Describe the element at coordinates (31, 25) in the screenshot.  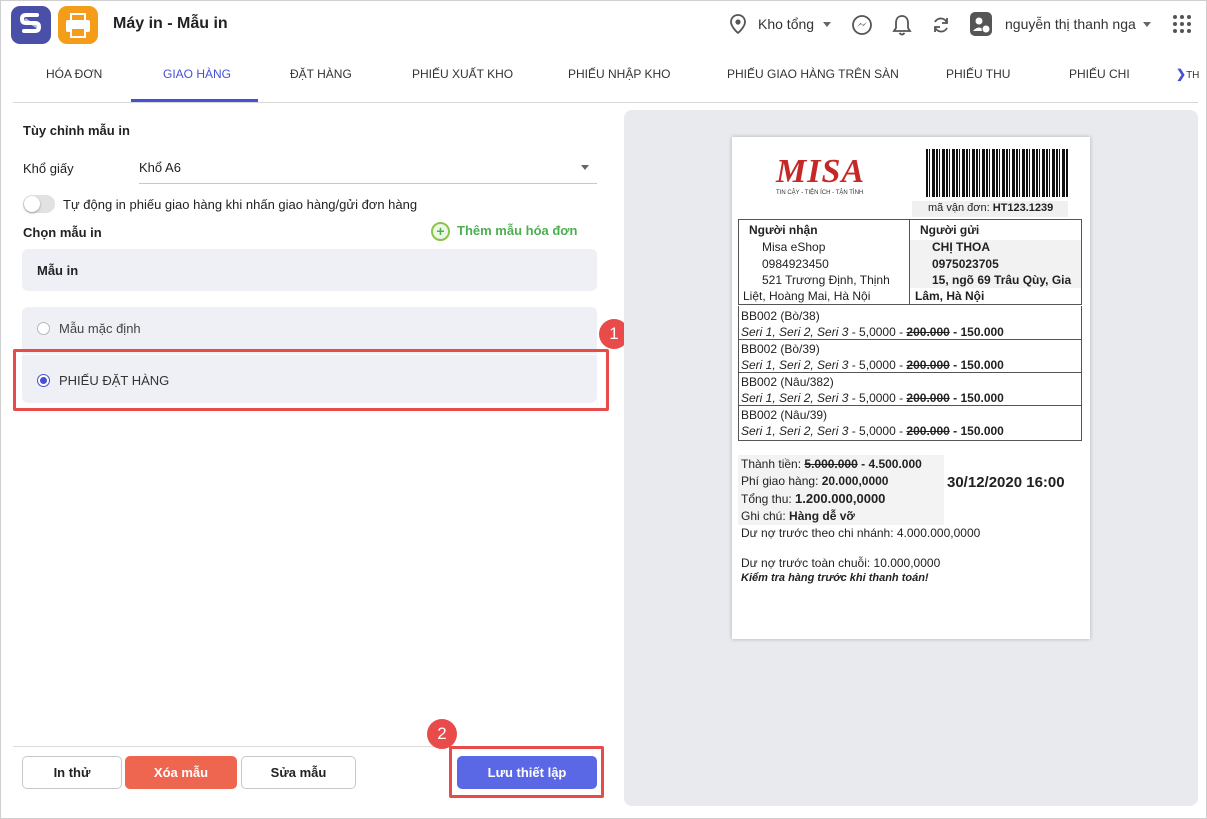
I see `app-logo-icon` at that location.